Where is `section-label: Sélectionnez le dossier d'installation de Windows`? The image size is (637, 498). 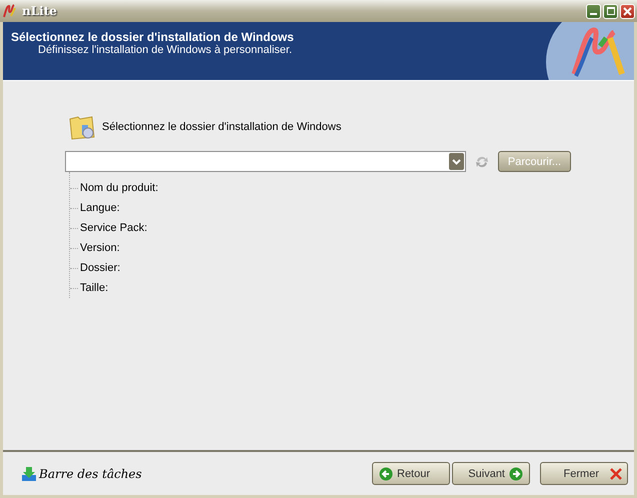 section-label: Sélectionnez le dossier d'installation de Windows is located at coordinates (222, 127).